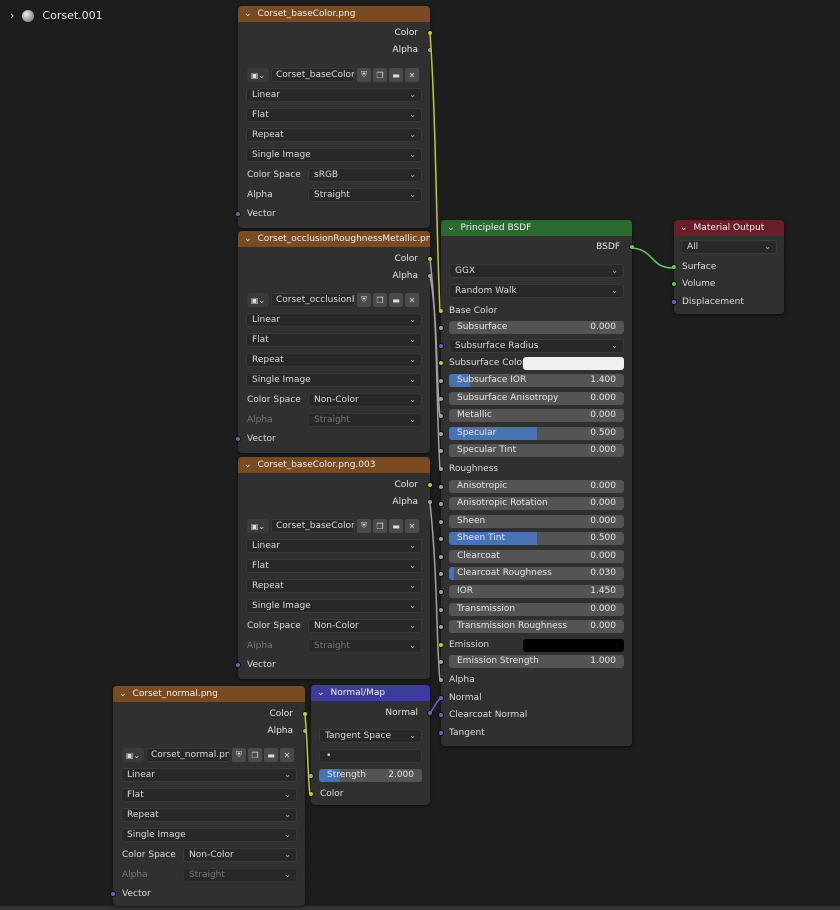 The height and width of the screenshot is (910, 840). Describe the element at coordinates (365, 195) in the screenshot. I see `alpha-mode-dropdown: Straight ⌄` at that location.